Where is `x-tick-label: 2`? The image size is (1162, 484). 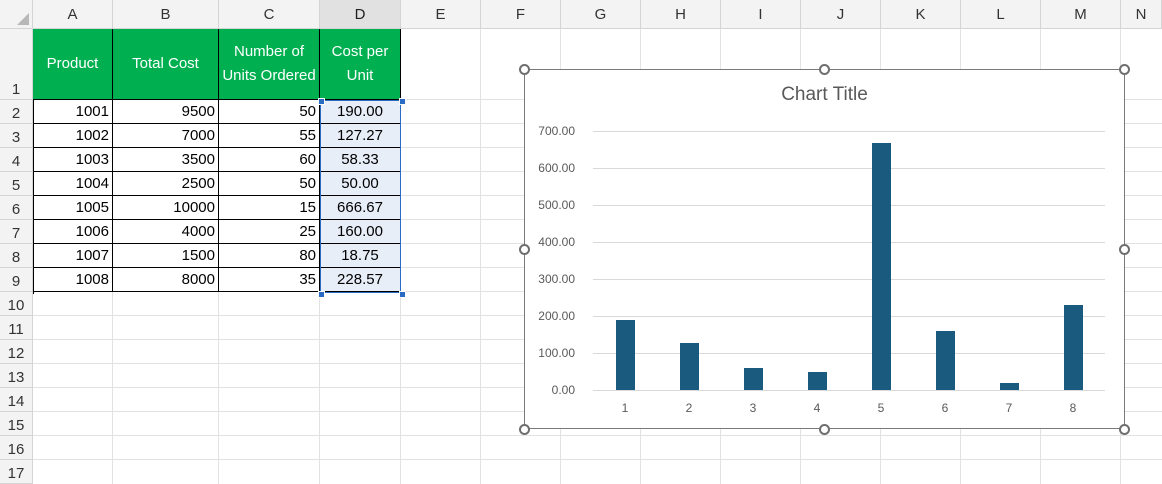
x-tick-label: 2 is located at coordinates (689, 408).